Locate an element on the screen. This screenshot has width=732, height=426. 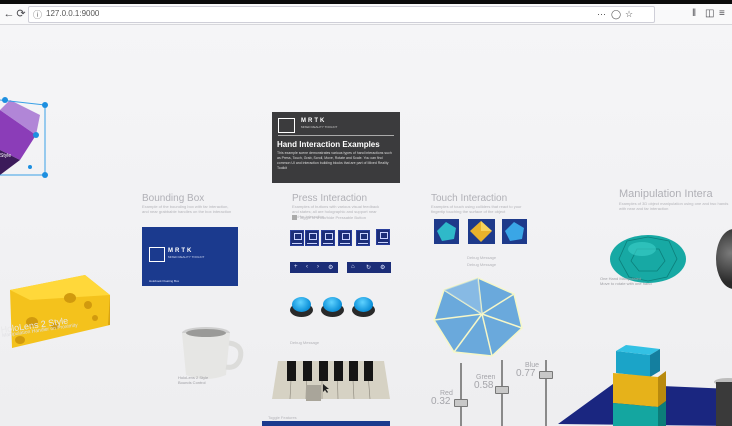
info-icon: ⓘ is located at coordinates (37, 14).